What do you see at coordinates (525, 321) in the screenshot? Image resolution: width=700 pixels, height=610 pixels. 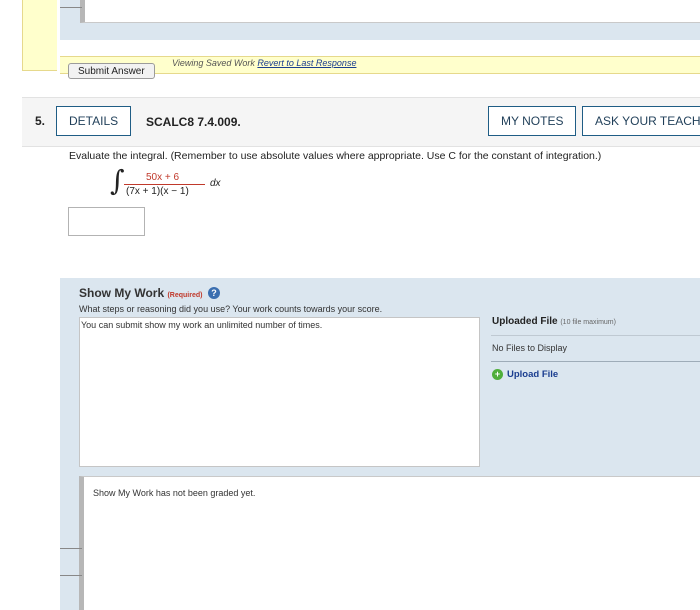 I see `uploaded-file-title: Uploaded File` at bounding box center [525, 321].